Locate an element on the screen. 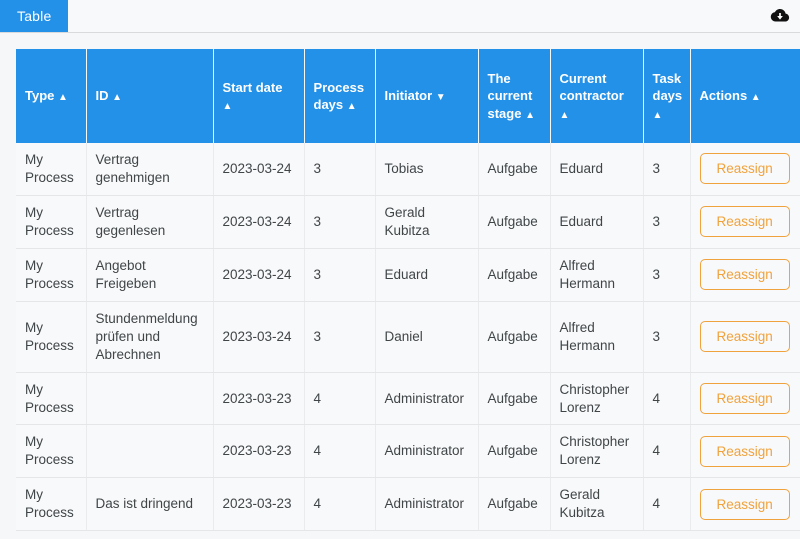 The height and width of the screenshot is (539, 800). download-button is located at coordinates (780, 16).